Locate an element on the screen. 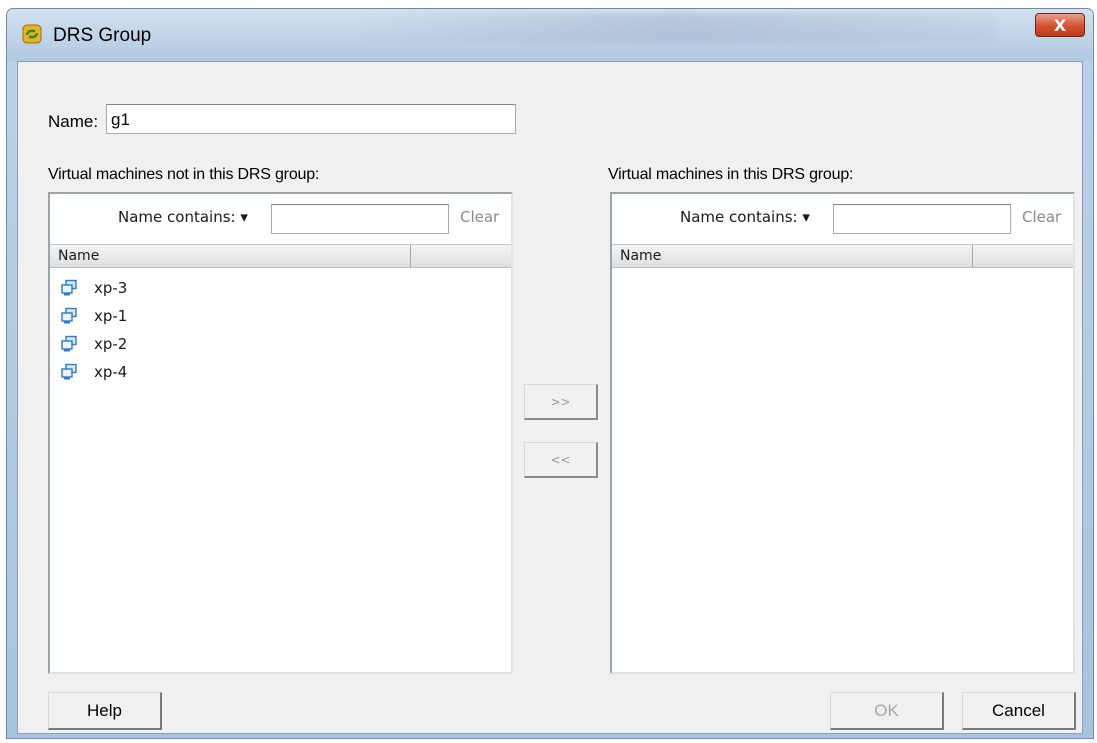  left-filter-input is located at coordinates (360, 219).